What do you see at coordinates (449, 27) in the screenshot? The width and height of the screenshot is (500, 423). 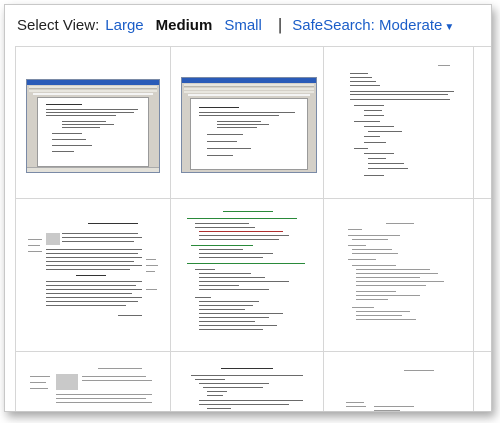 I see `dropdown-arrow-icon: ▼` at bounding box center [449, 27].